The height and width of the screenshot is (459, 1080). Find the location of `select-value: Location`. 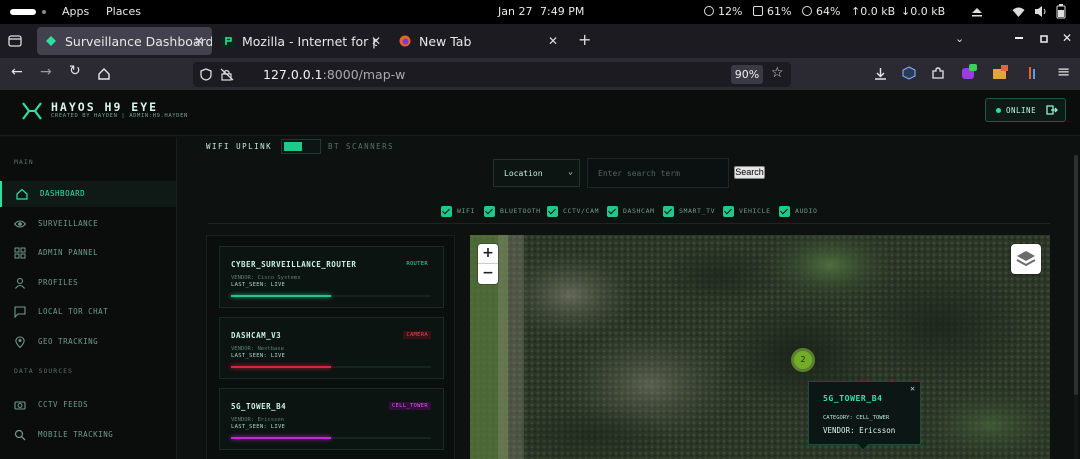

select-value: Location is located at coordinates (523, 173).